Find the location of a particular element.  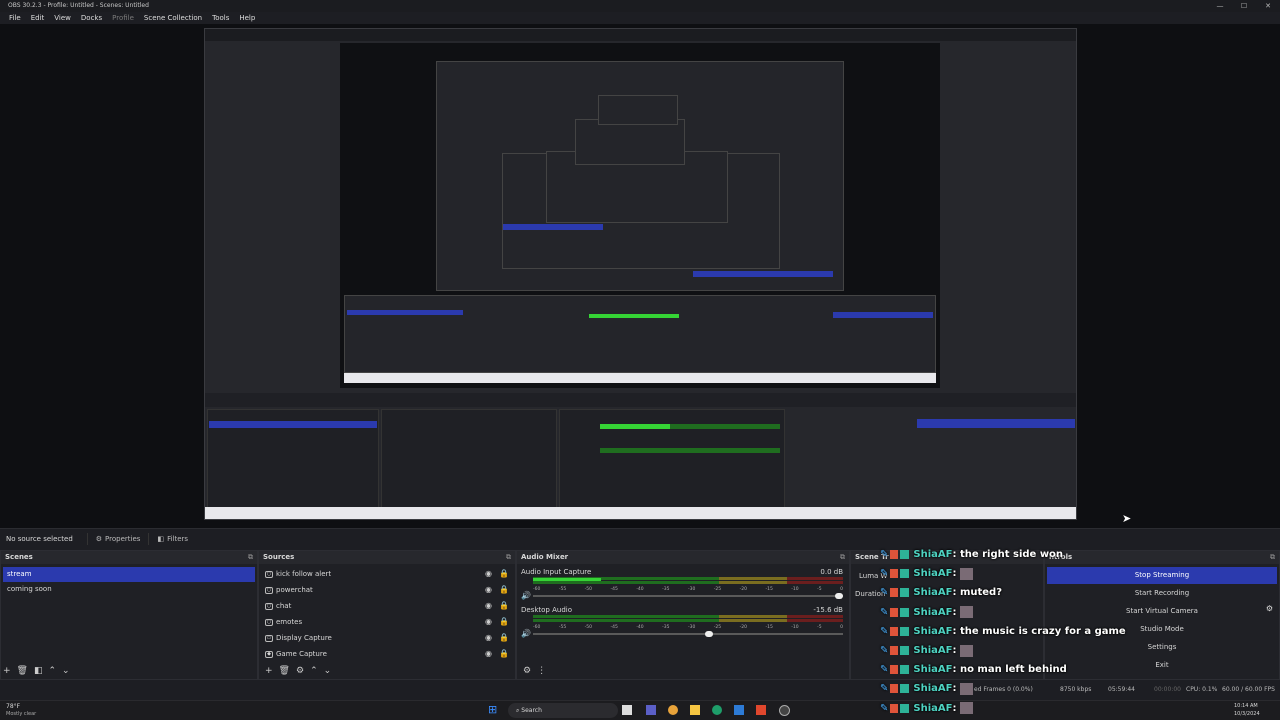

menu-tools: Tools is located at coordinates (220, 18).